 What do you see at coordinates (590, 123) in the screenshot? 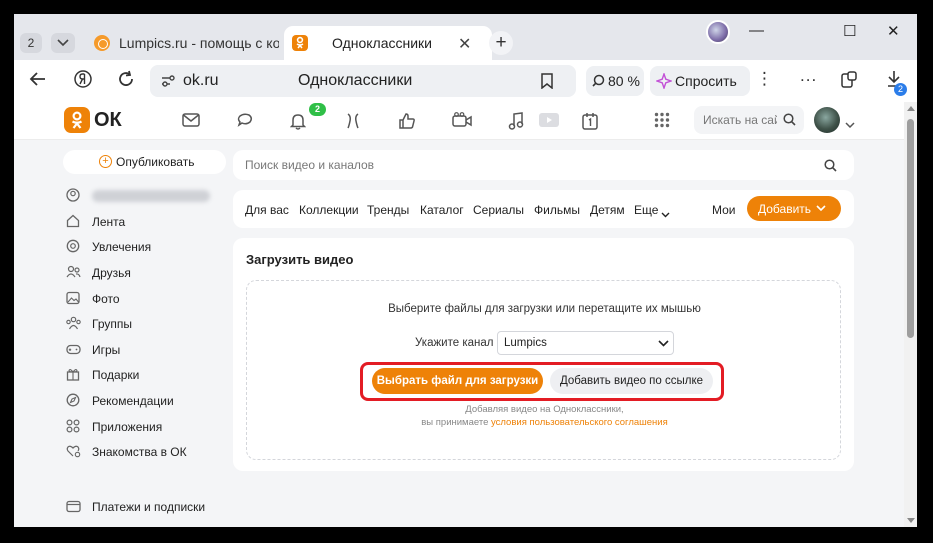
I see `calendar-icon` at bounding box center [590, 123].